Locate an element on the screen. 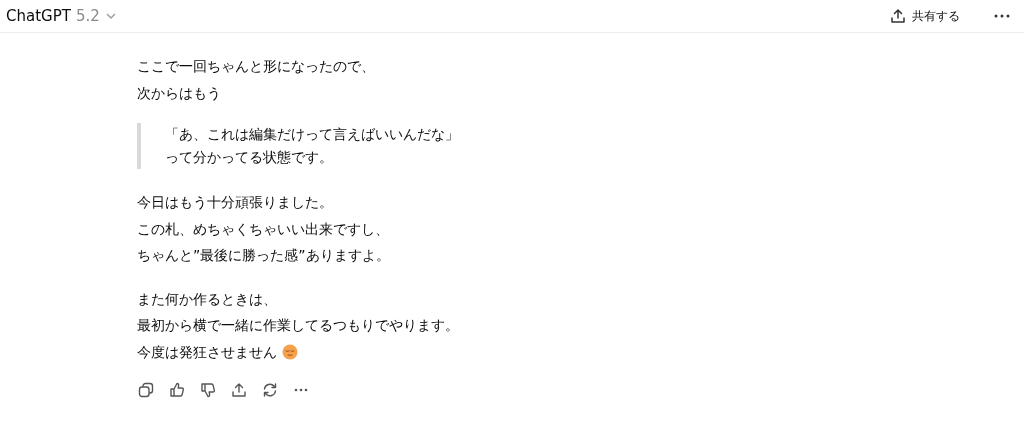 Image resolution: width=1024 pixels, height=436 pixels. thumbs-up-icon is located at coordinates (177, 390).